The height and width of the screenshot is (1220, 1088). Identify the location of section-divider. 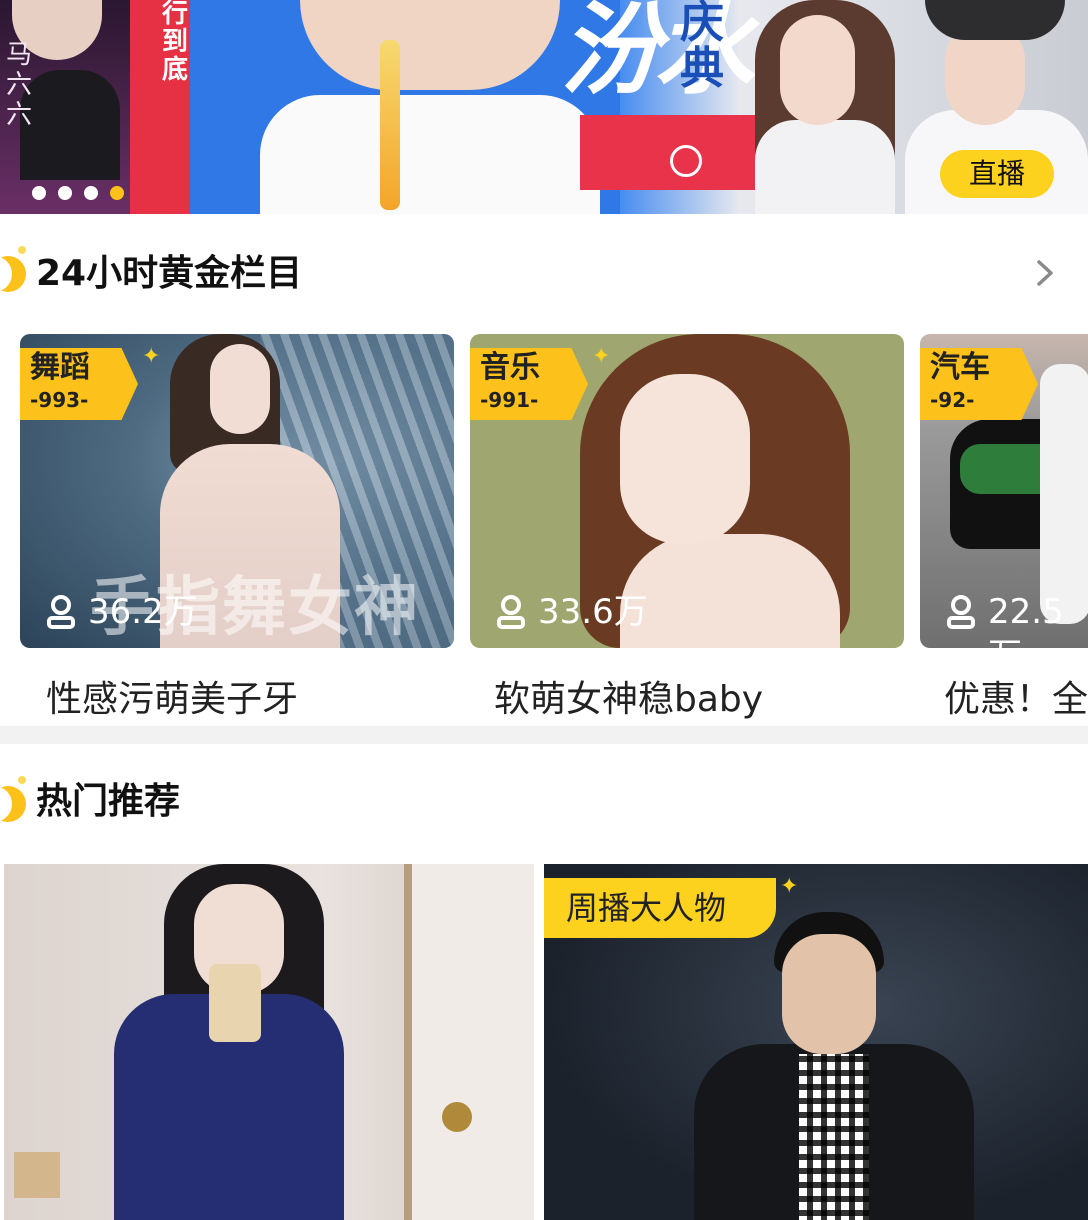
(544, 735).